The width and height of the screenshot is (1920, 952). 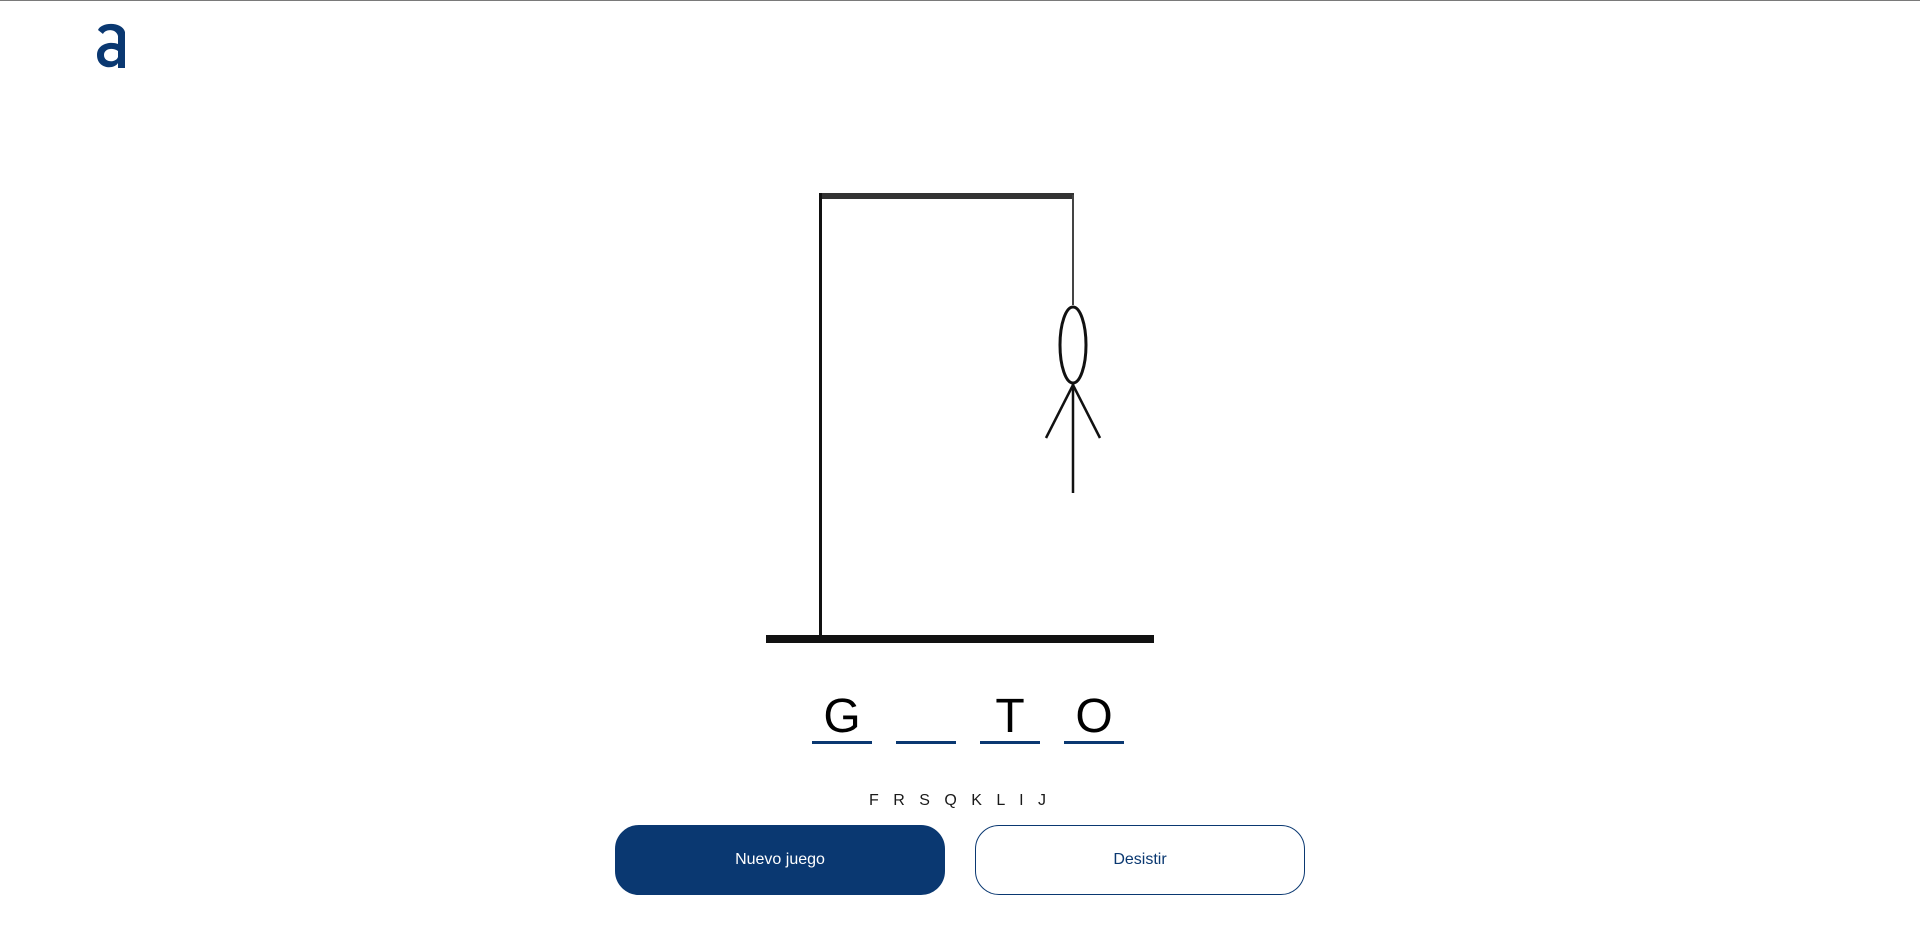 What do you see at coordinates (780, 860) in the screenshot?
I see `new-game-button: Nuevo juego` at bounding box center [780, 860].